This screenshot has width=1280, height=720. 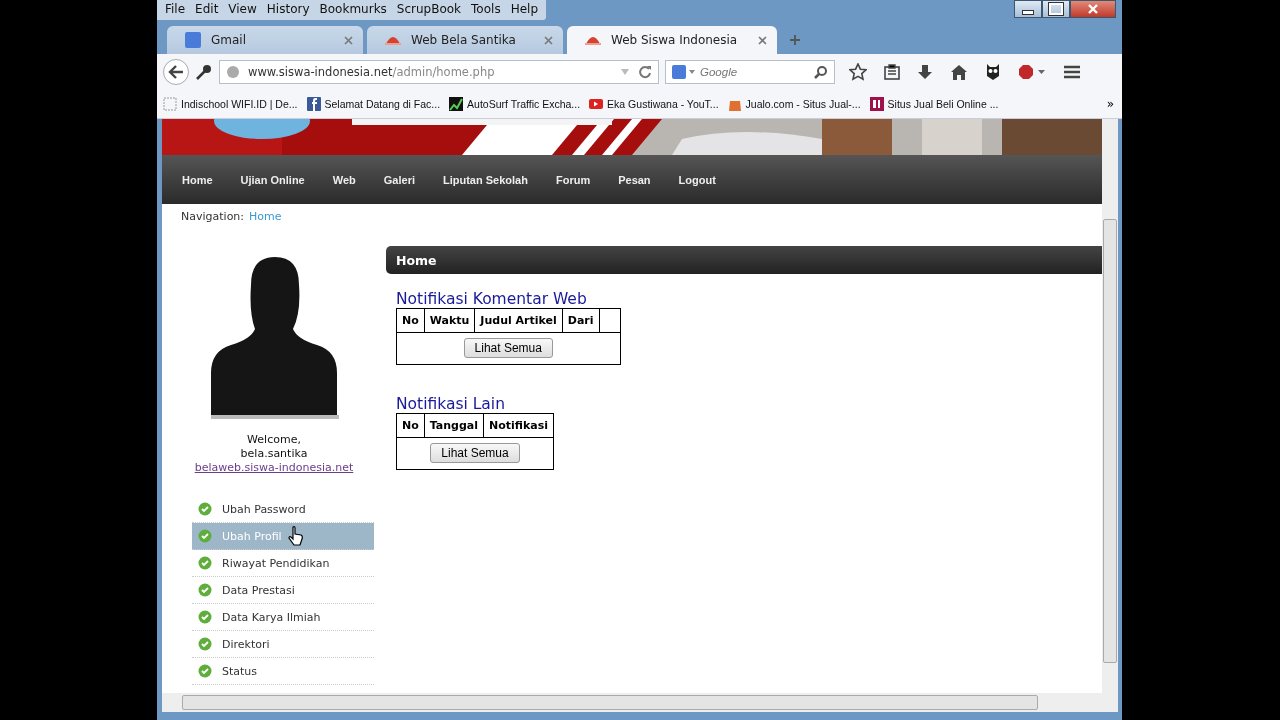 What do you see at coordinates (486, 10) in the screenshot?
I see `menu-item: Tools` at bounding box center [486, 10].